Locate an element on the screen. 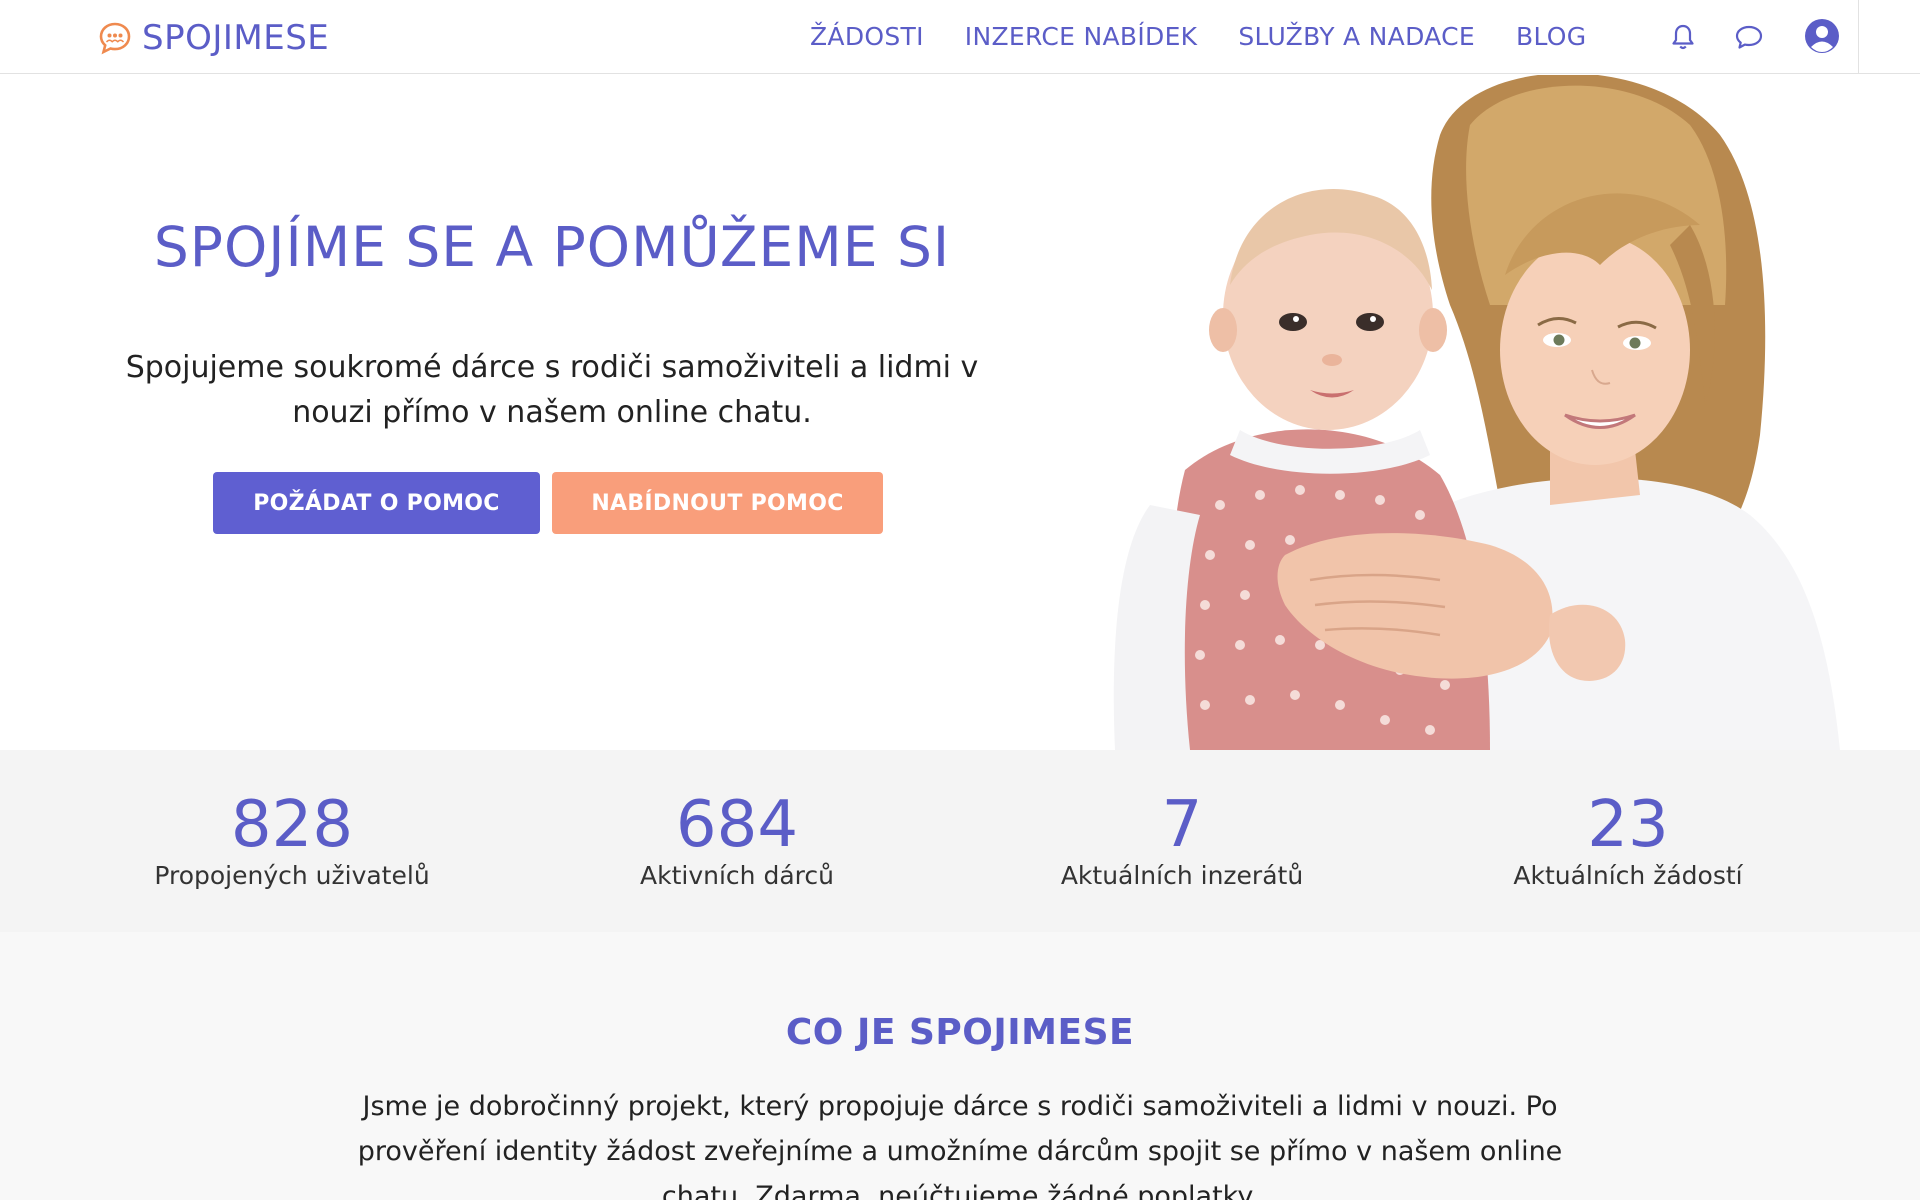 The height and width of the screenshot is (1200, 1920). stat-label: Propojených uživatelů is located at coordinates (292, 875).